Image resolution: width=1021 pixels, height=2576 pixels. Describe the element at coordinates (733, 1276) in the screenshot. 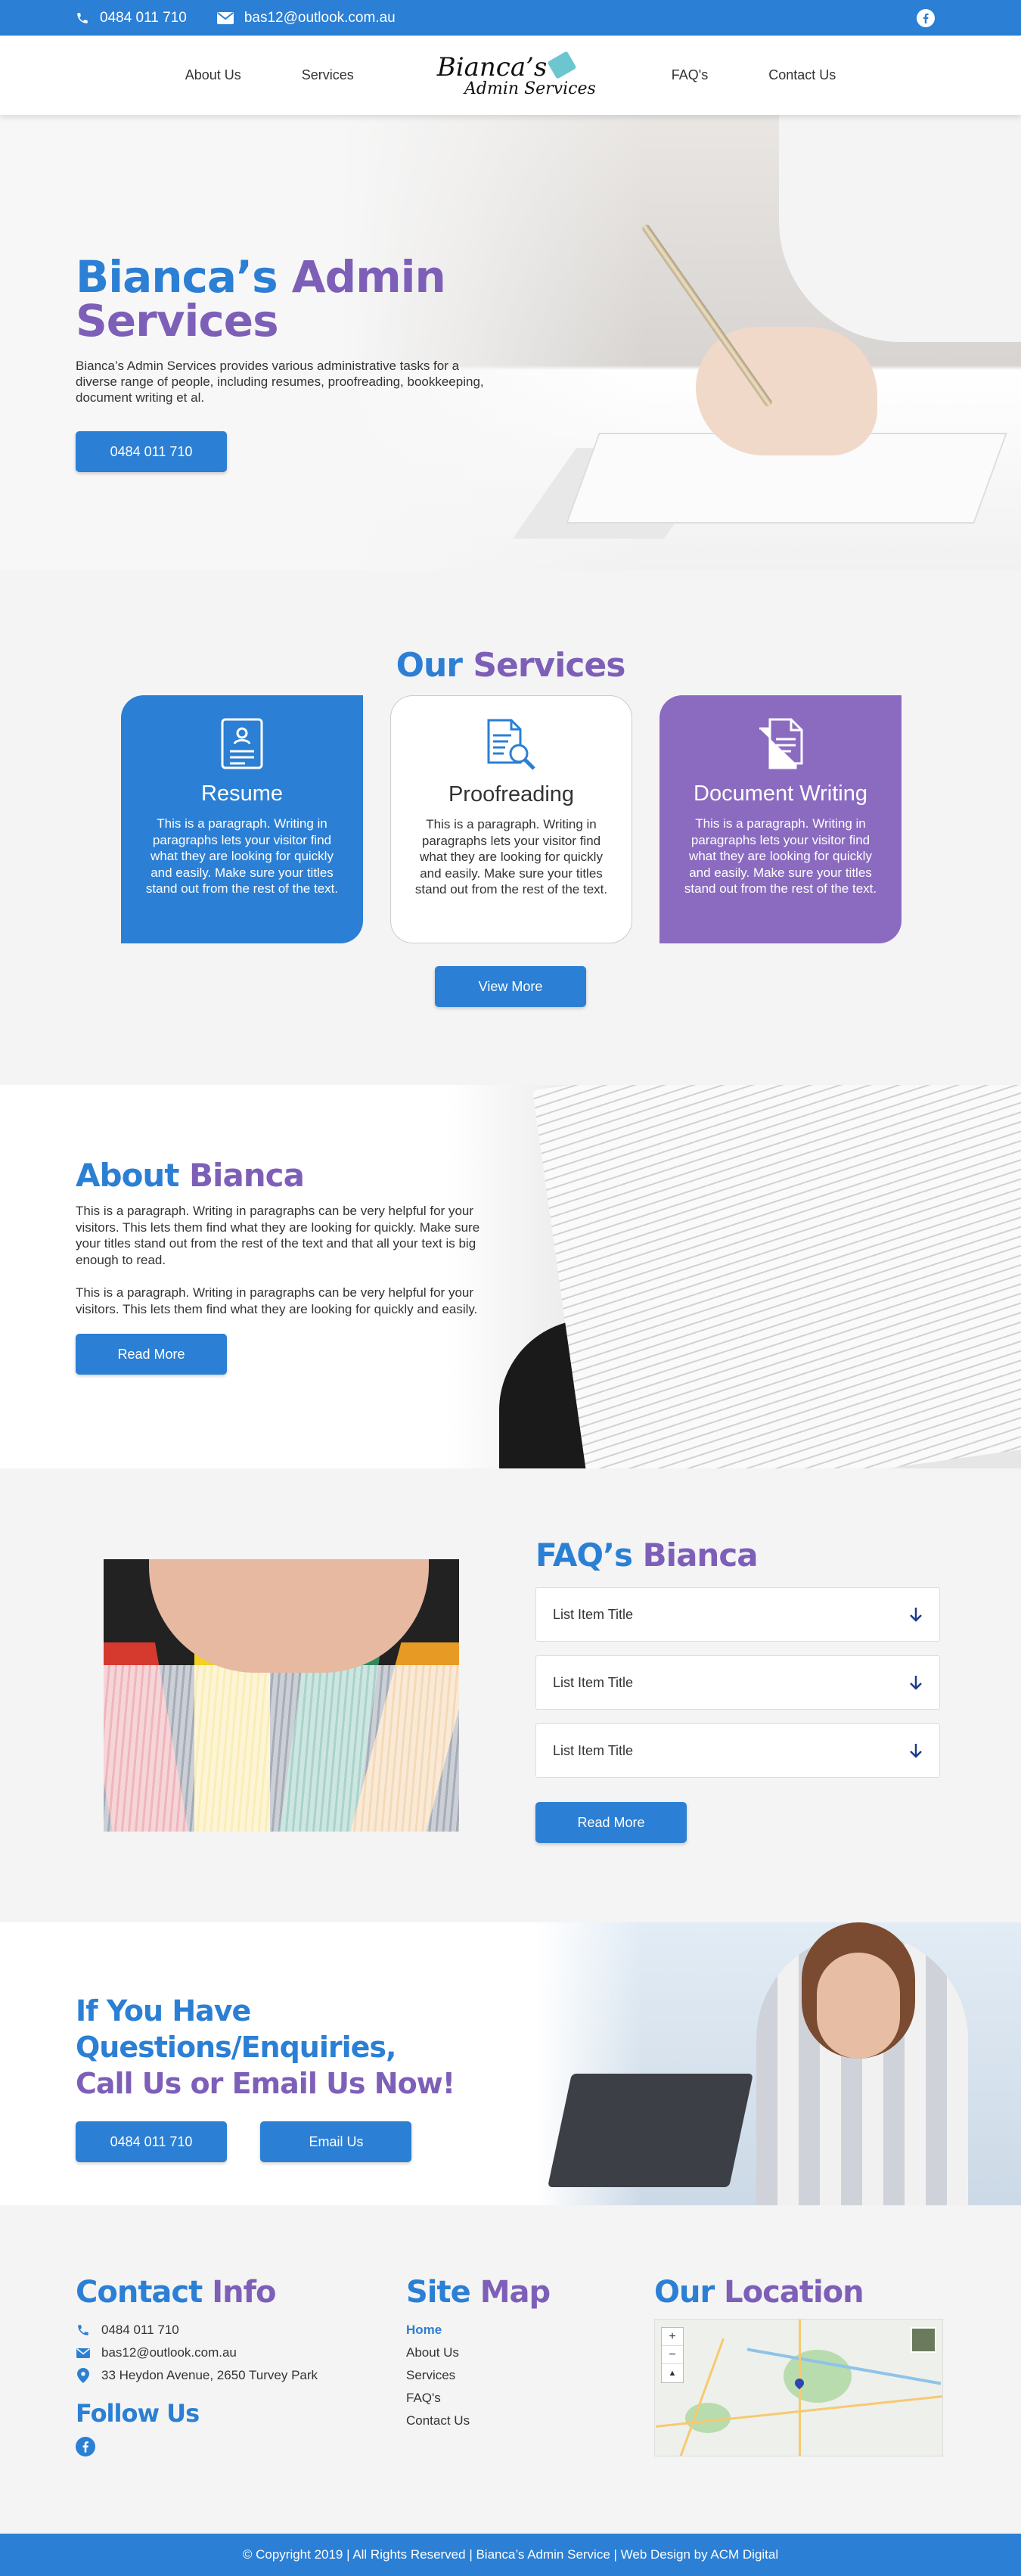

I see `about-image` at that location.